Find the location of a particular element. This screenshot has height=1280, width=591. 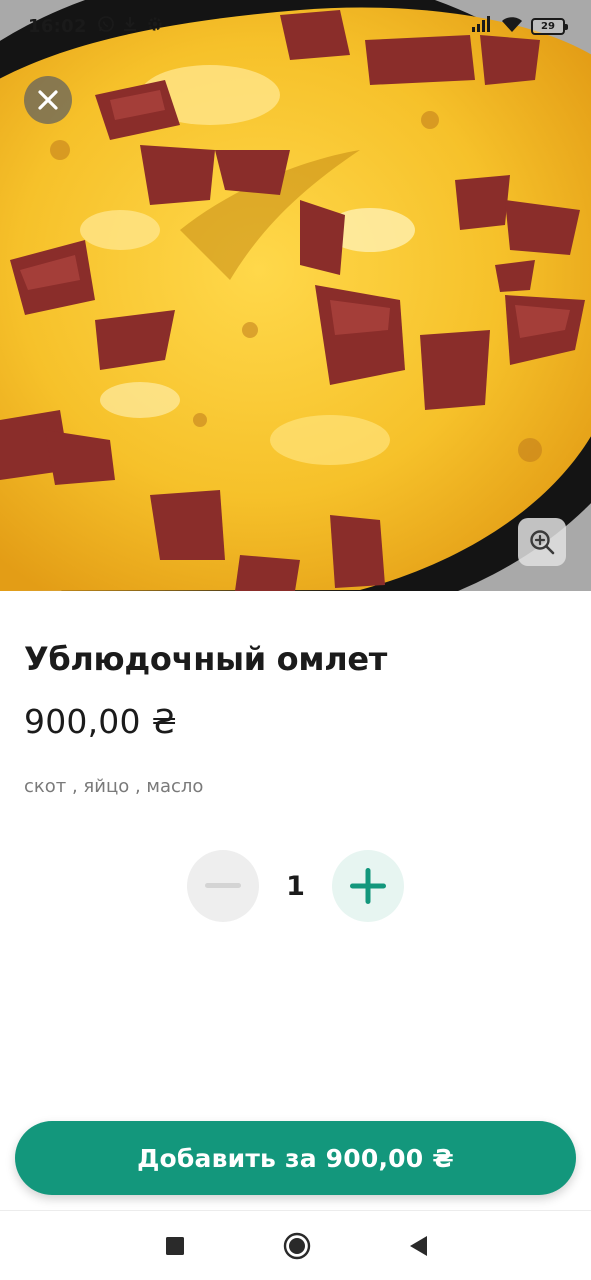

minus-icon is located at coordinates (223, 885).